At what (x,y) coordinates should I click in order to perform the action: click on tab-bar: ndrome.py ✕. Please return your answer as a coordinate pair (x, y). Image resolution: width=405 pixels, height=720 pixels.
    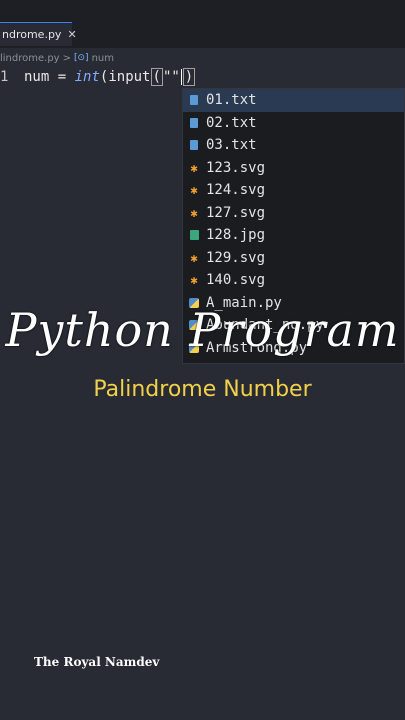
    Looking at the image, I should click on (202, 24).